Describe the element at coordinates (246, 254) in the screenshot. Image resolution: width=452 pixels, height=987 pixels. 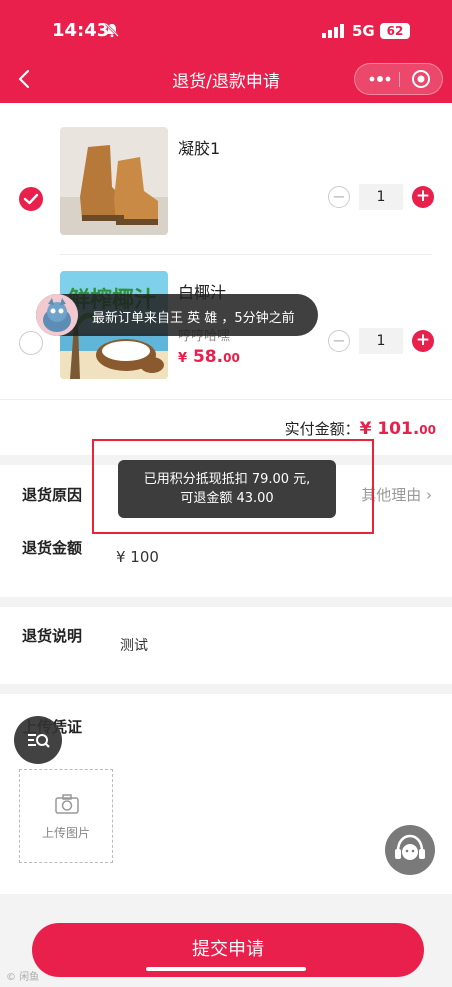
I see `row-divider` at that location.